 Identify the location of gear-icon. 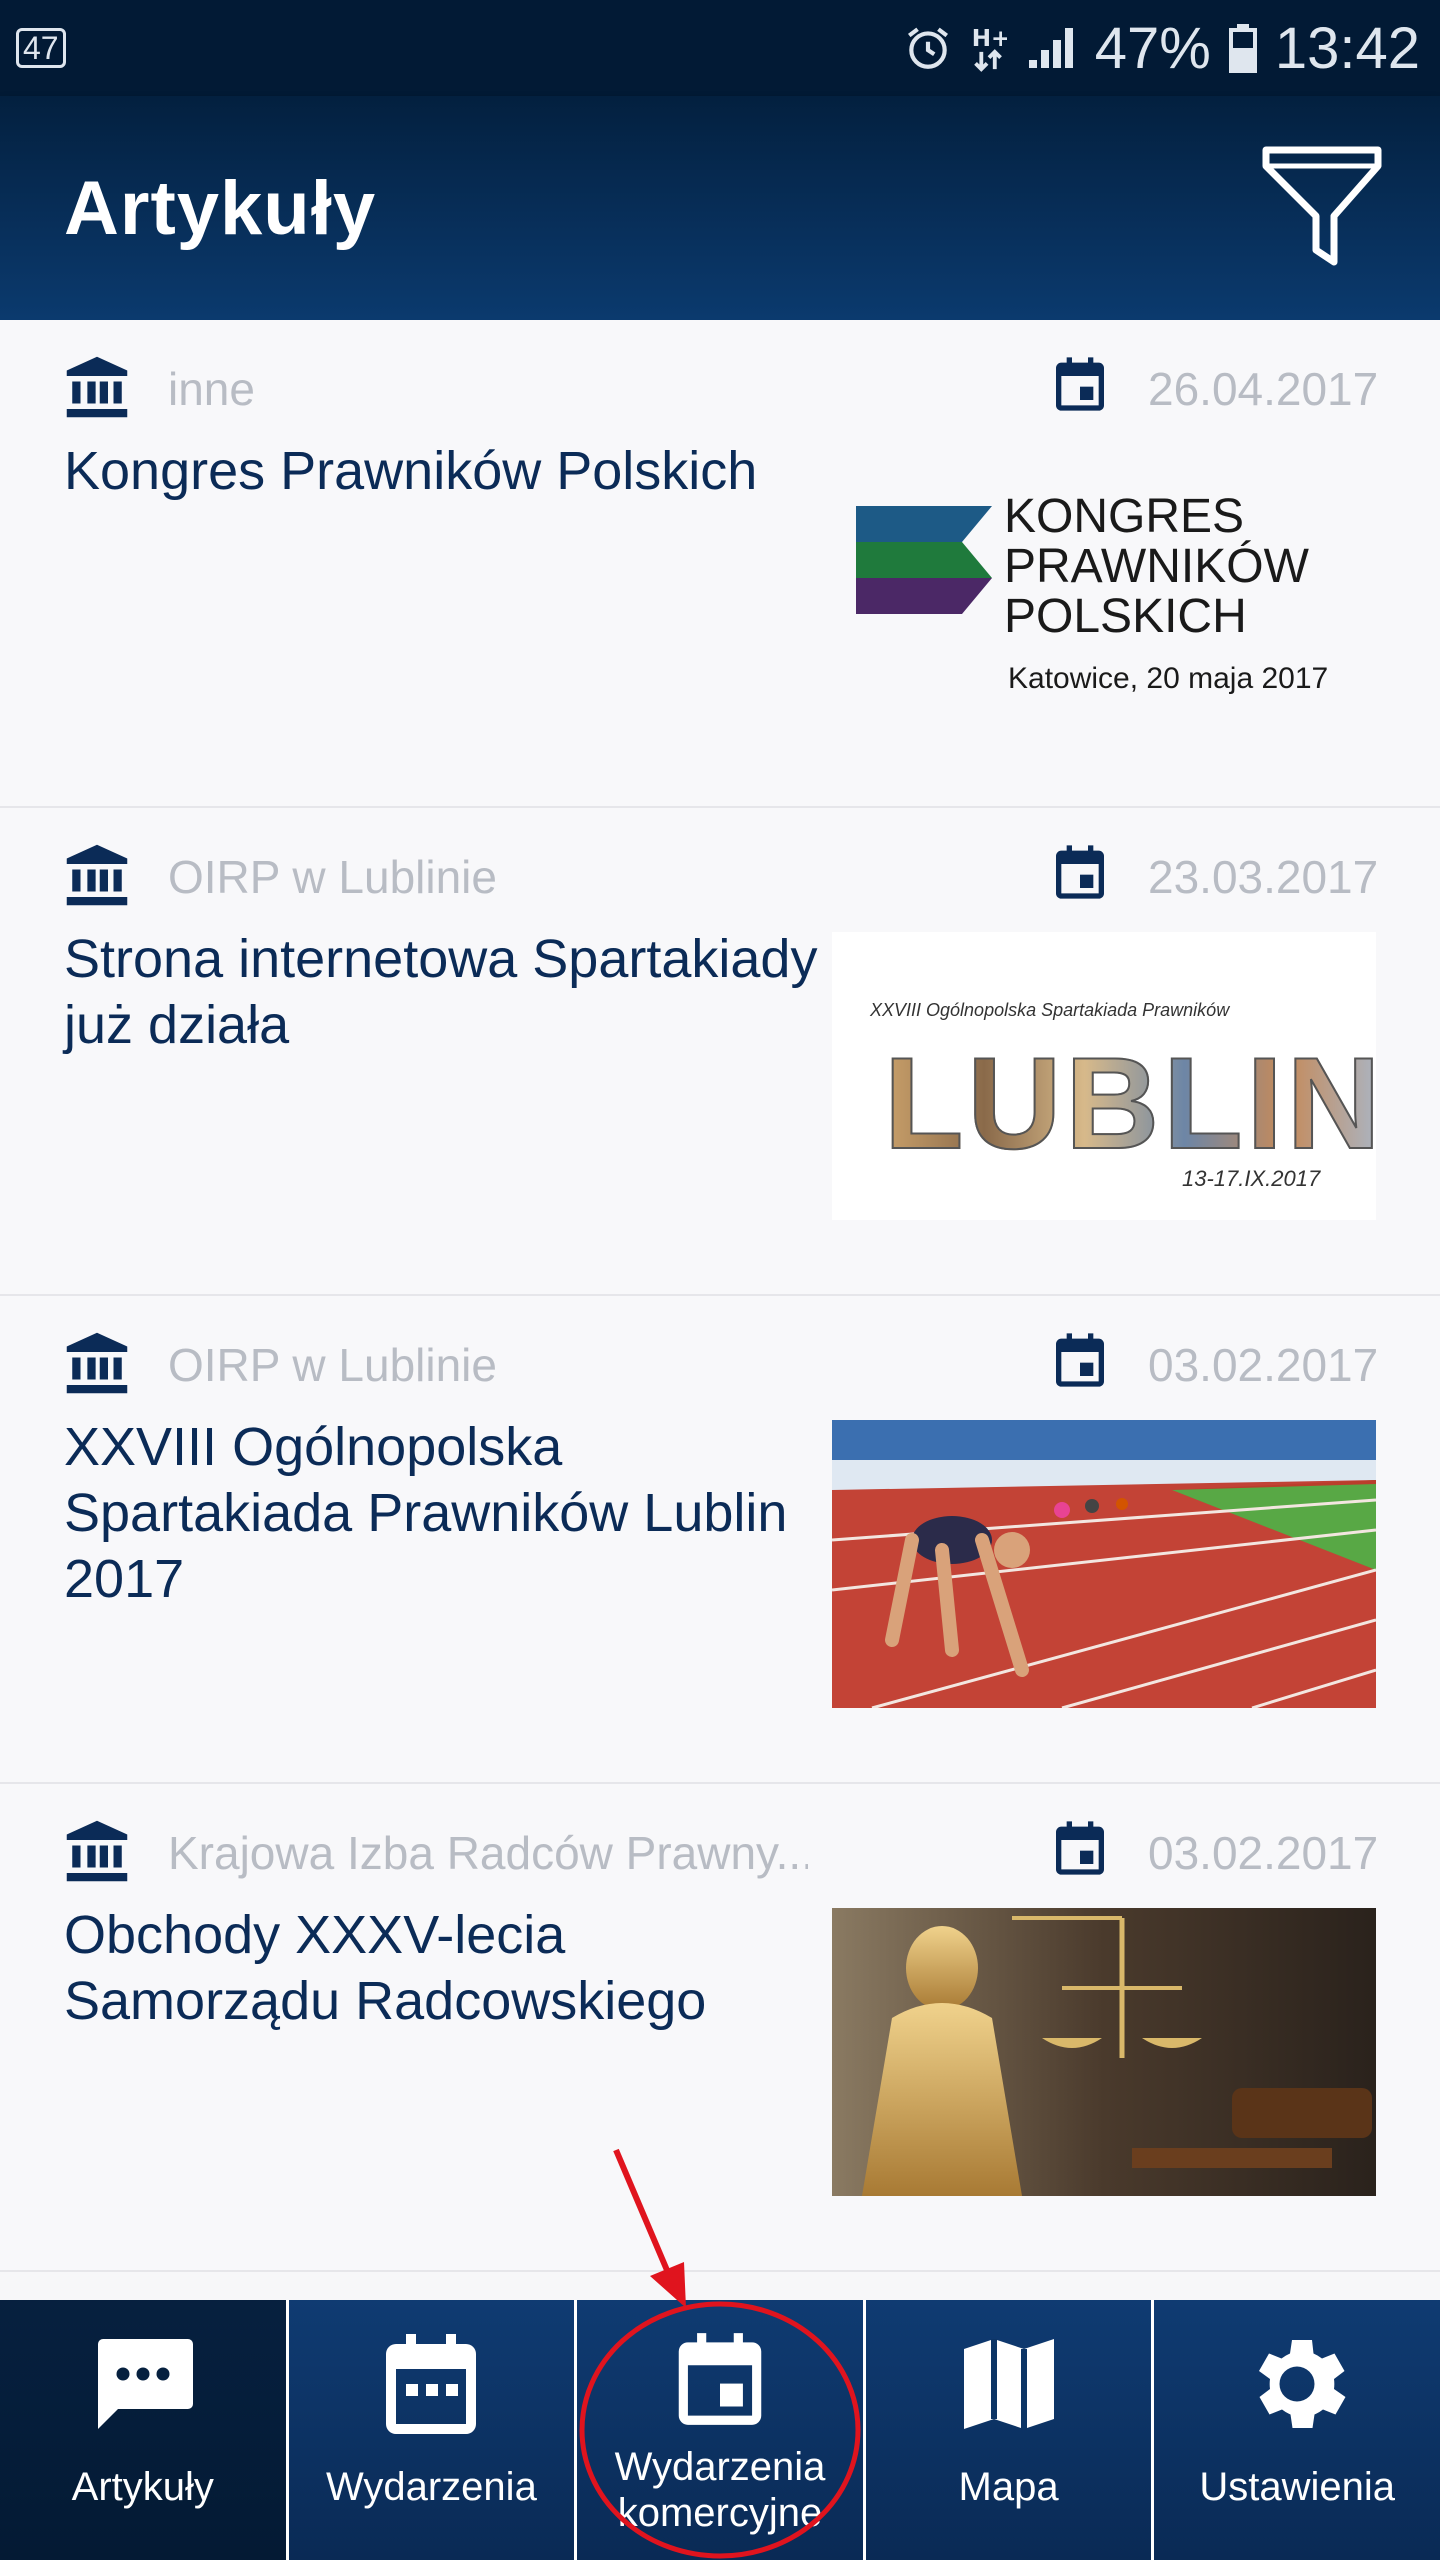
(1302, 2384).